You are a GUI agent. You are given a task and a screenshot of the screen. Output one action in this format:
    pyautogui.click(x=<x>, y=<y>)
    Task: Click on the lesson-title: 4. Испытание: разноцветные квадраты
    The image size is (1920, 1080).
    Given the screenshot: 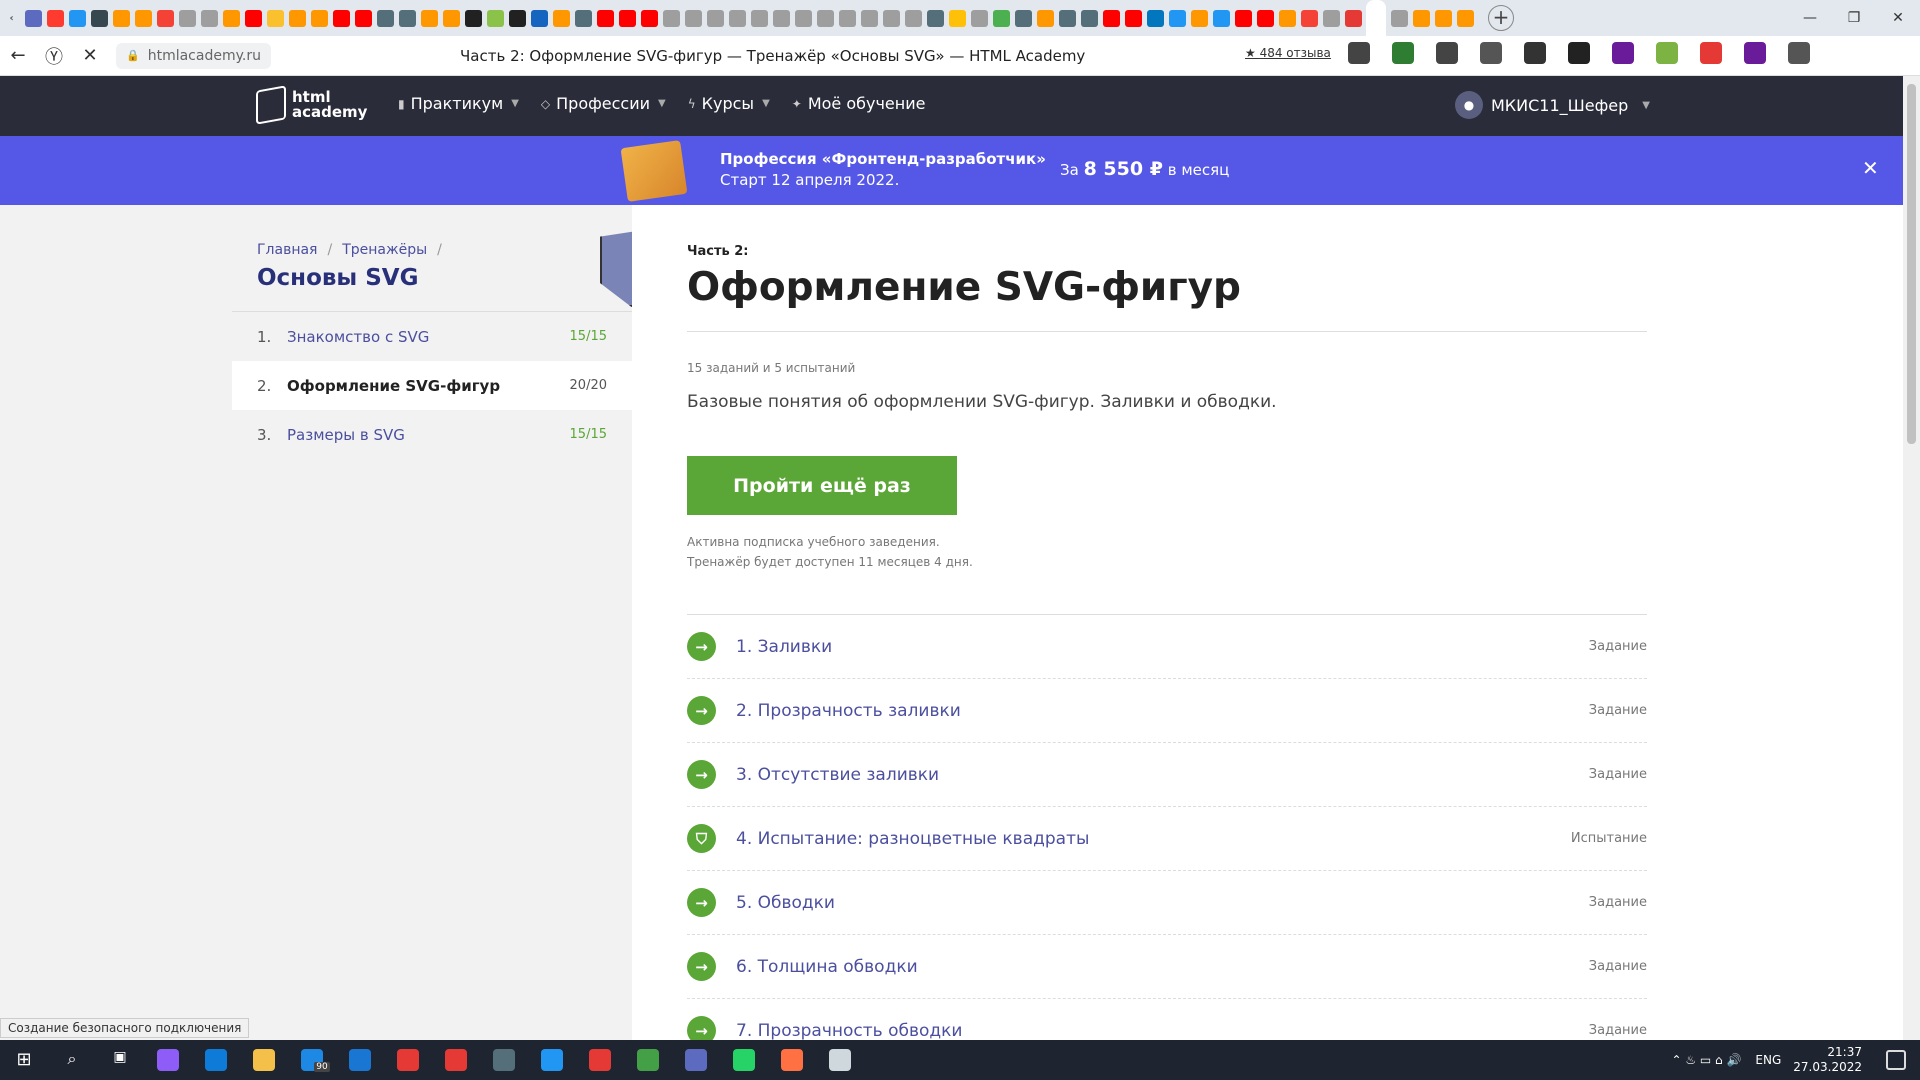 What is the action you would take?
    pyautogui.click(x=1153, y=839)
    